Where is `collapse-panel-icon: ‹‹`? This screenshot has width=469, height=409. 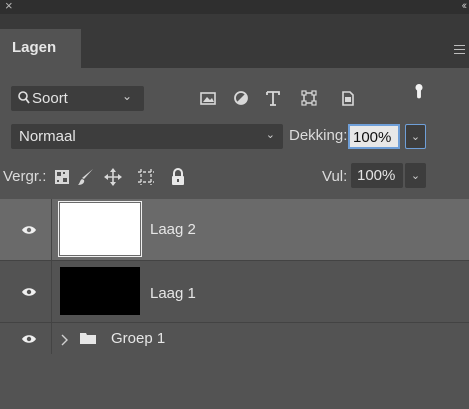 collapse-panel-icon: ‹‹ is located at coordinates (465, 6).